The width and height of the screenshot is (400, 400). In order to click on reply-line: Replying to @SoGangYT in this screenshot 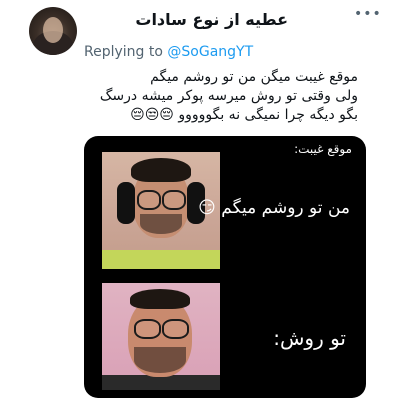, I will do `click(168, 52)`.